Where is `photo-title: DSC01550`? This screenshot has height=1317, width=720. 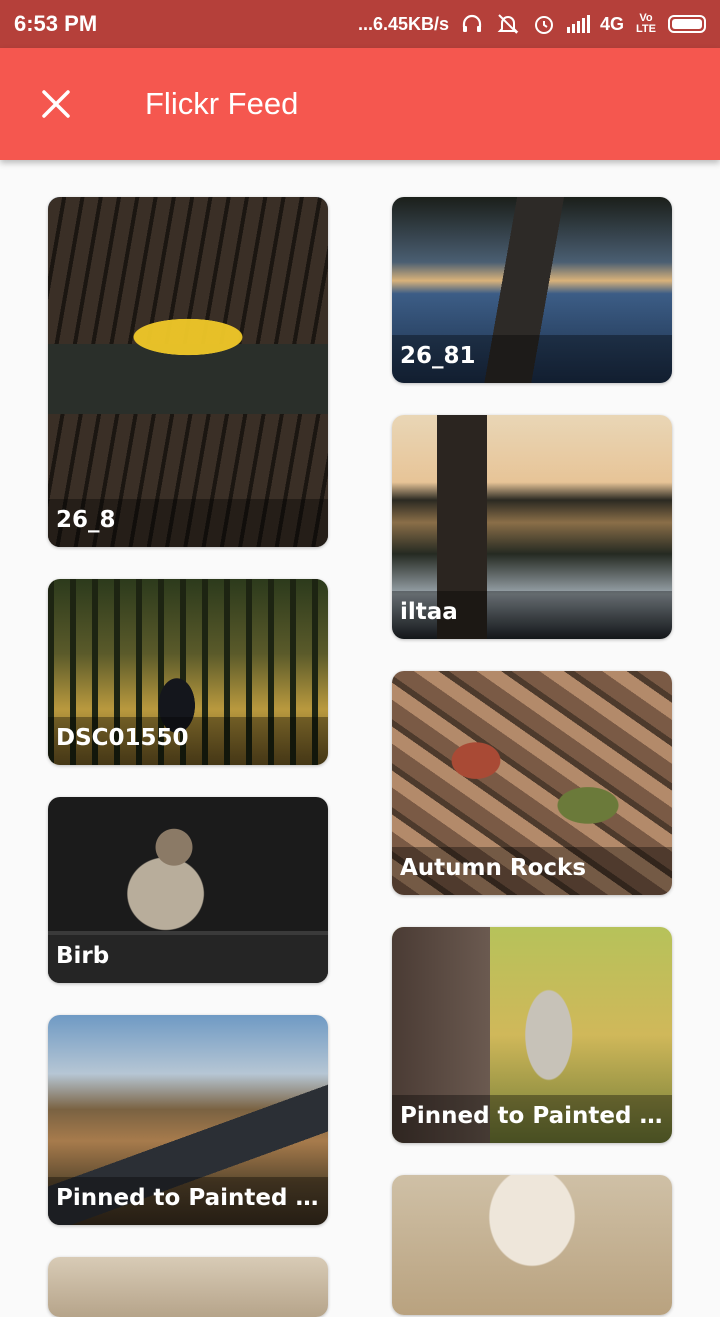 photo-title: DSC01550 is located at coordinates (188, 741).